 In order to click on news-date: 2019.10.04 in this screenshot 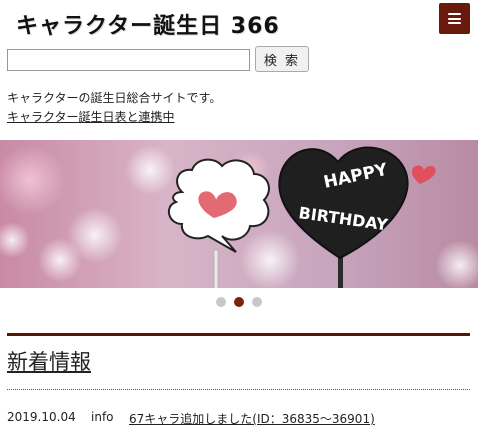, I will do `click(41, 417)`.